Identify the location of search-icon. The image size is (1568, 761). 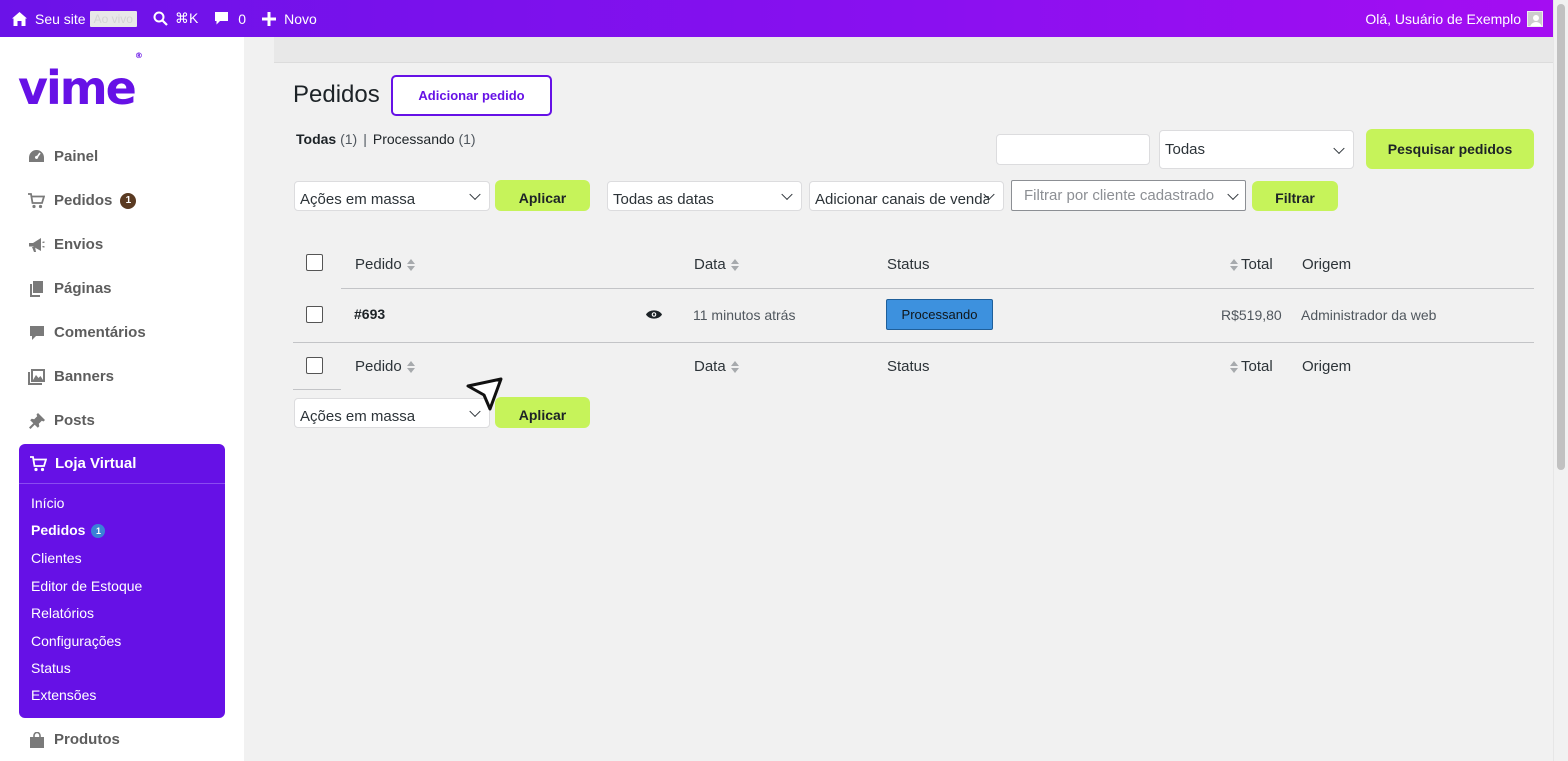
(160, 18).